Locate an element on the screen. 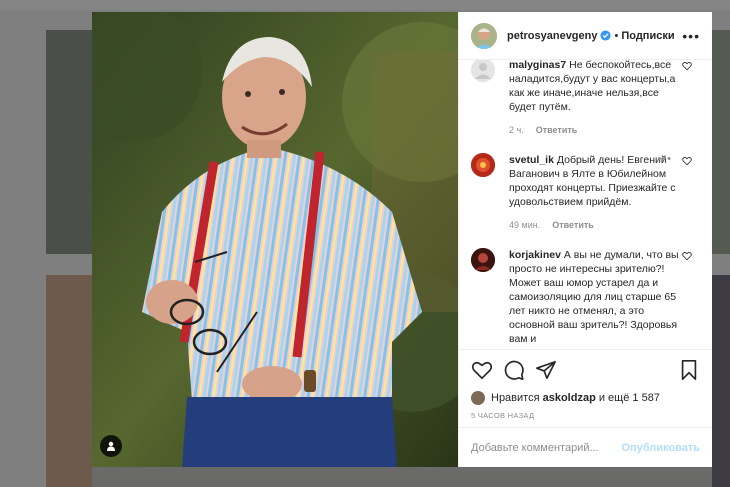 Image resolution: width=730 pixels, height=487 pixels. avatar-image is located at coordinates (484, 35).